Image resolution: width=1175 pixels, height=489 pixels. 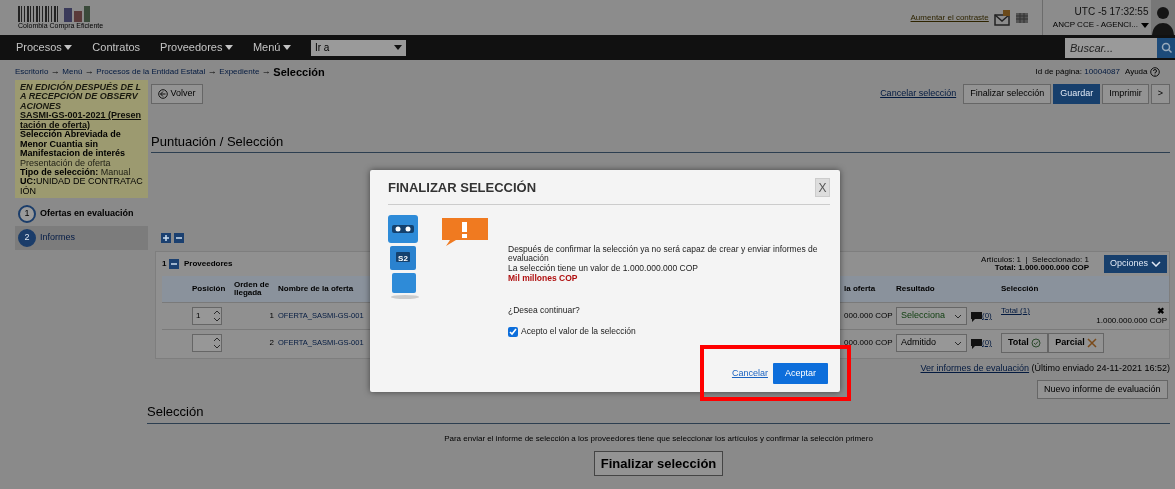 I want to click on checkbox-label: Acepto el valor de la selección, so click(x=578, y=332).